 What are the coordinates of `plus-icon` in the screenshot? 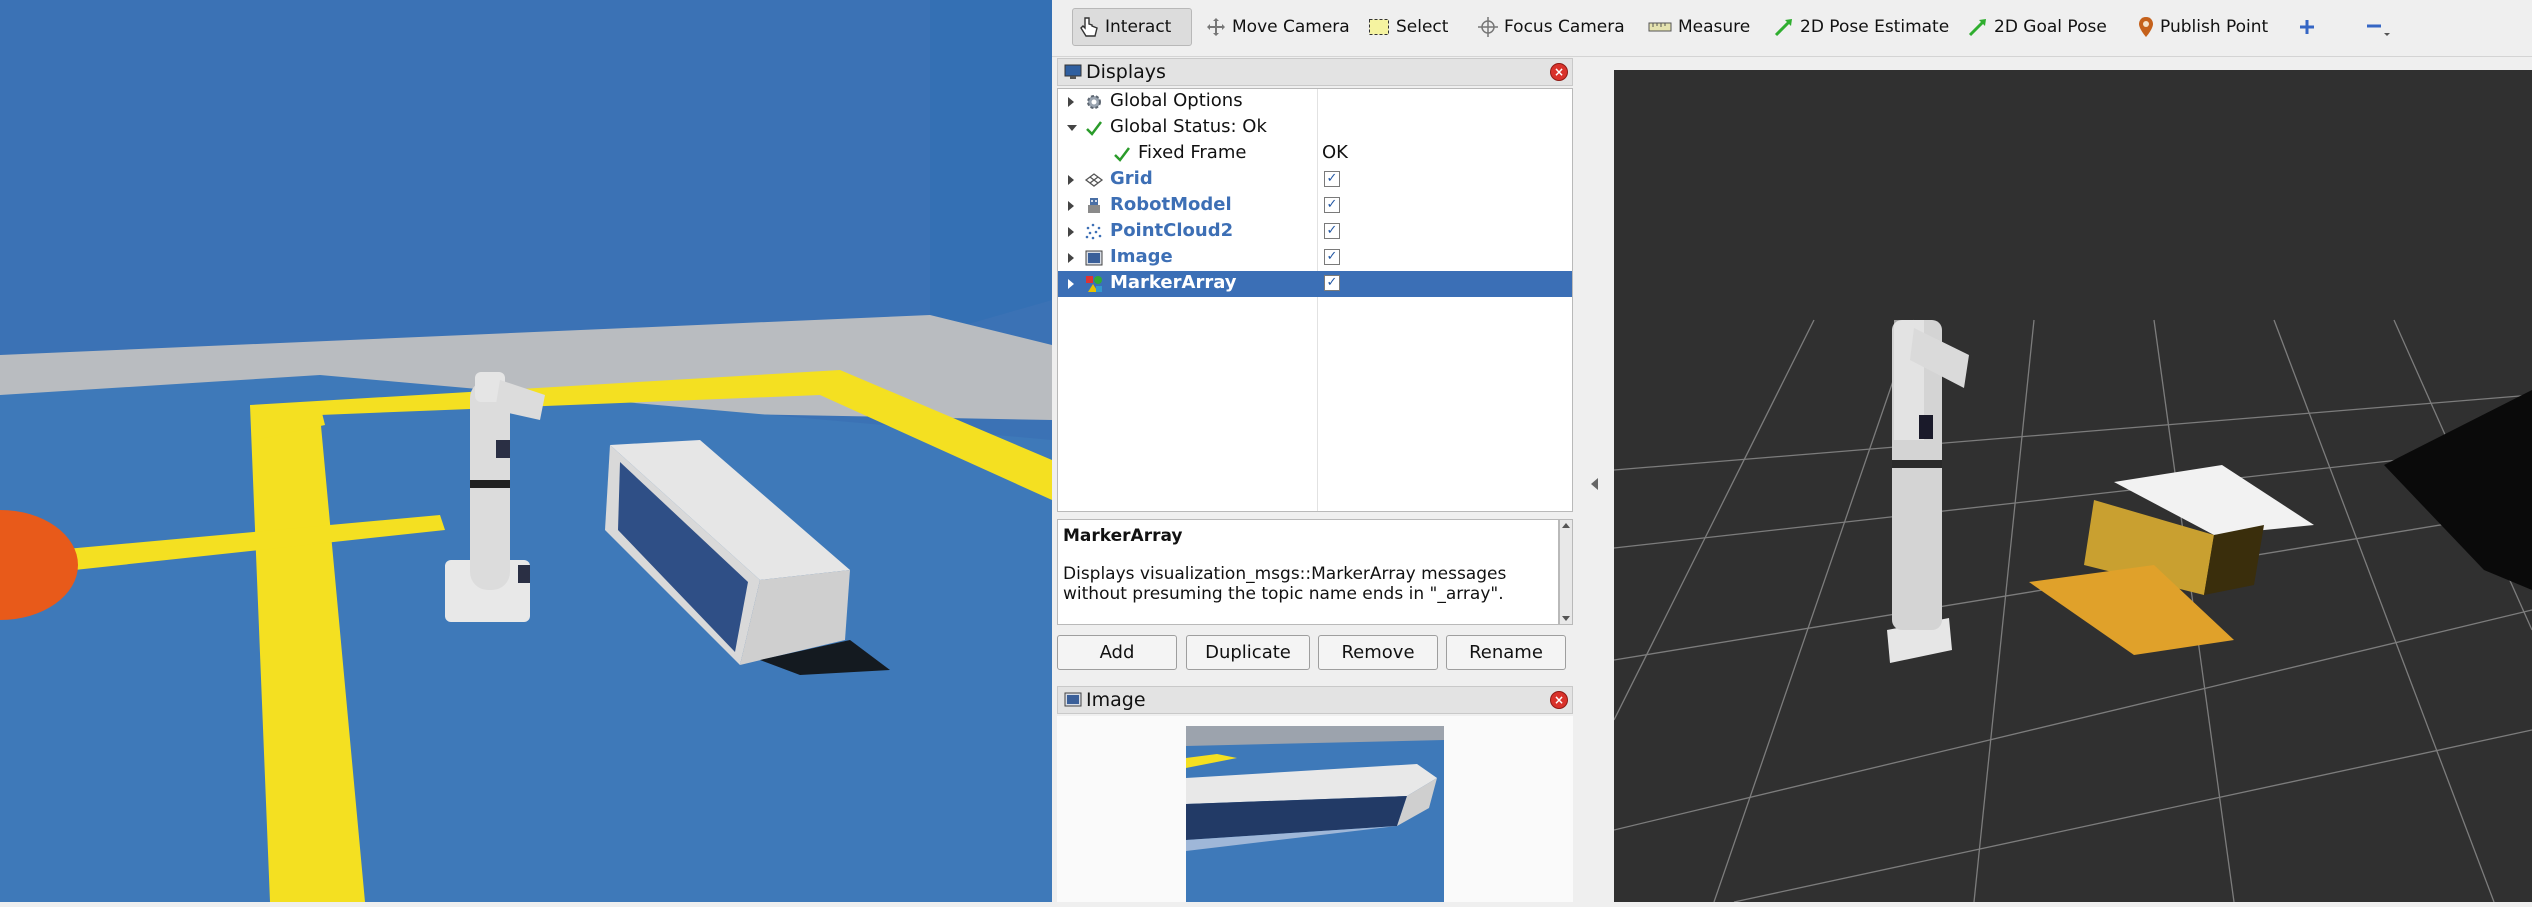 It's located at (2307, 27).